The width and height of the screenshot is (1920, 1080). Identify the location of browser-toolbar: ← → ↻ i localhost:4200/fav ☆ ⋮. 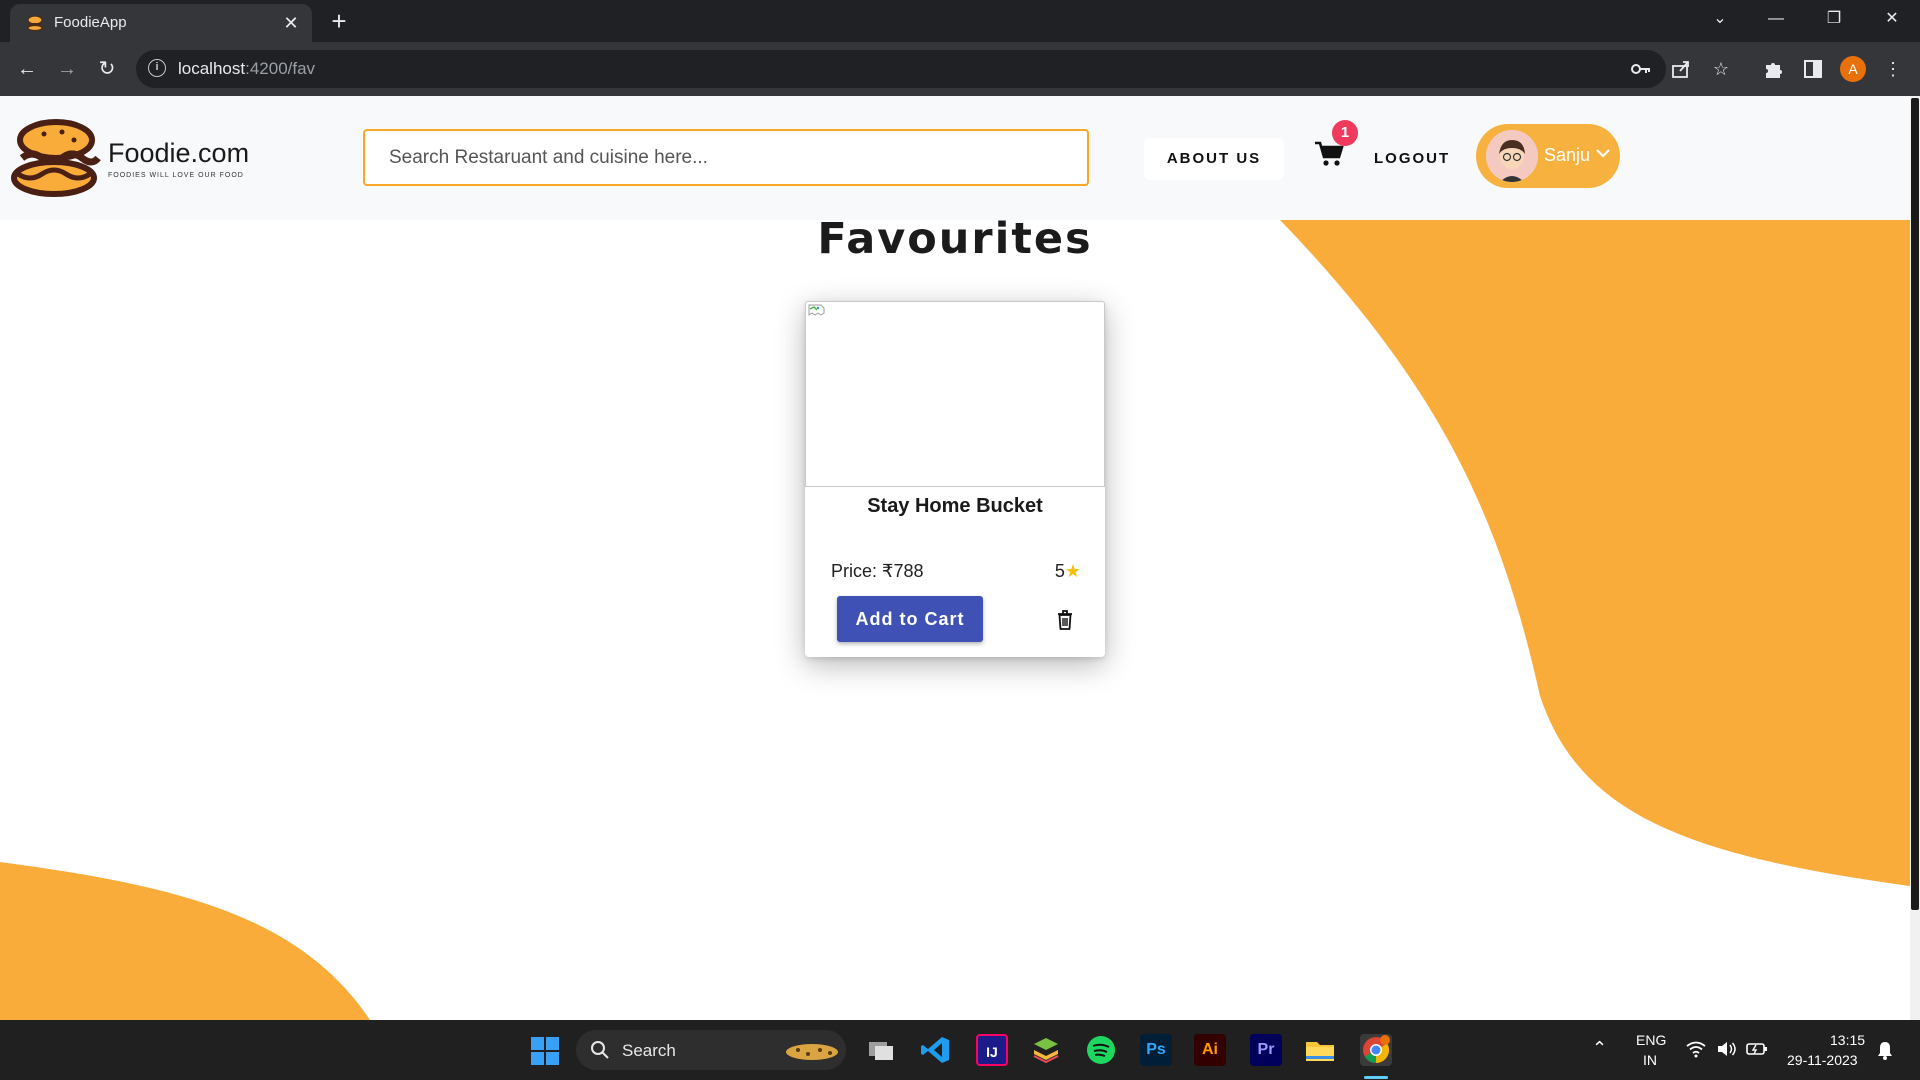
(960, 69).